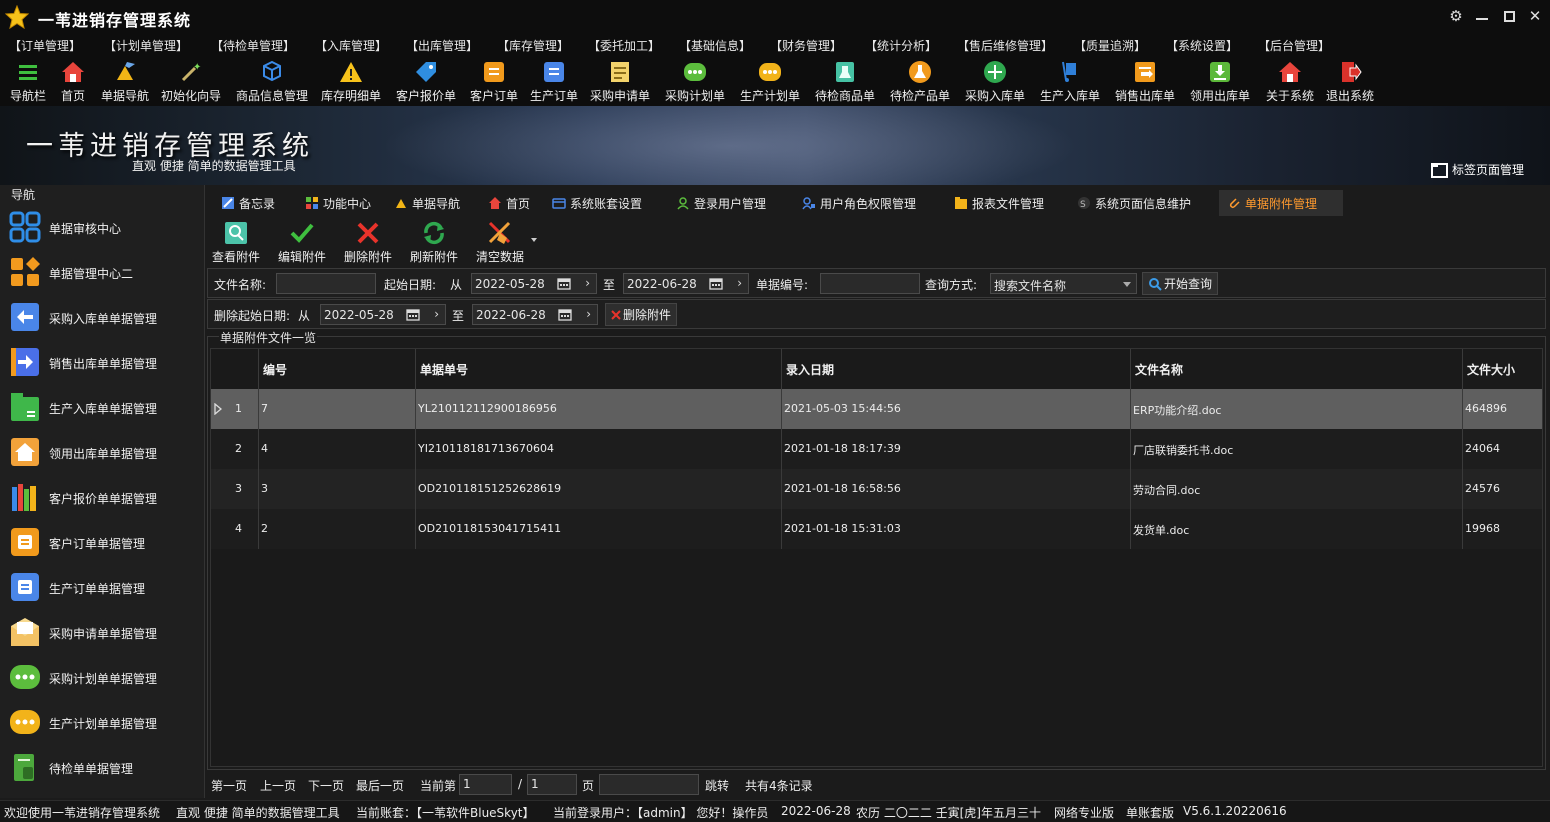 This screenshot has height=822, width=1550. What do you see at coordinates (1180, 283) in the screenshot?
I see `search-button: 开始查询` at bounding box center [1180, 283].